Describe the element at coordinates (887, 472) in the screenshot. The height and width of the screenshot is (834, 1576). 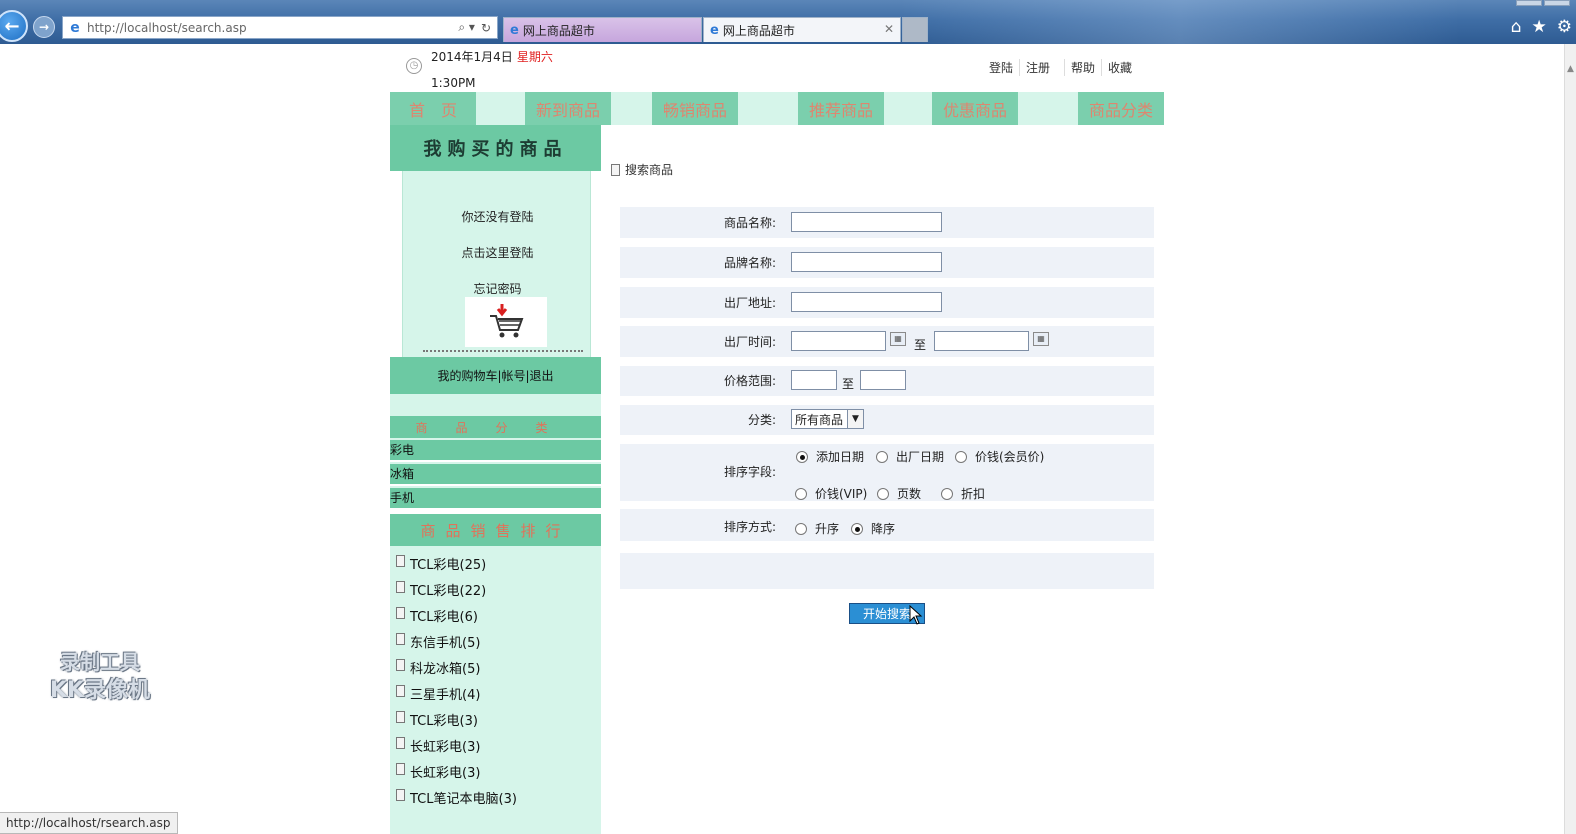
I see `row-sort-field: 排序字段: 添加日期 出厂日期 价钱(会员价) 价钱(VIP) 页数 折扣` at that location.